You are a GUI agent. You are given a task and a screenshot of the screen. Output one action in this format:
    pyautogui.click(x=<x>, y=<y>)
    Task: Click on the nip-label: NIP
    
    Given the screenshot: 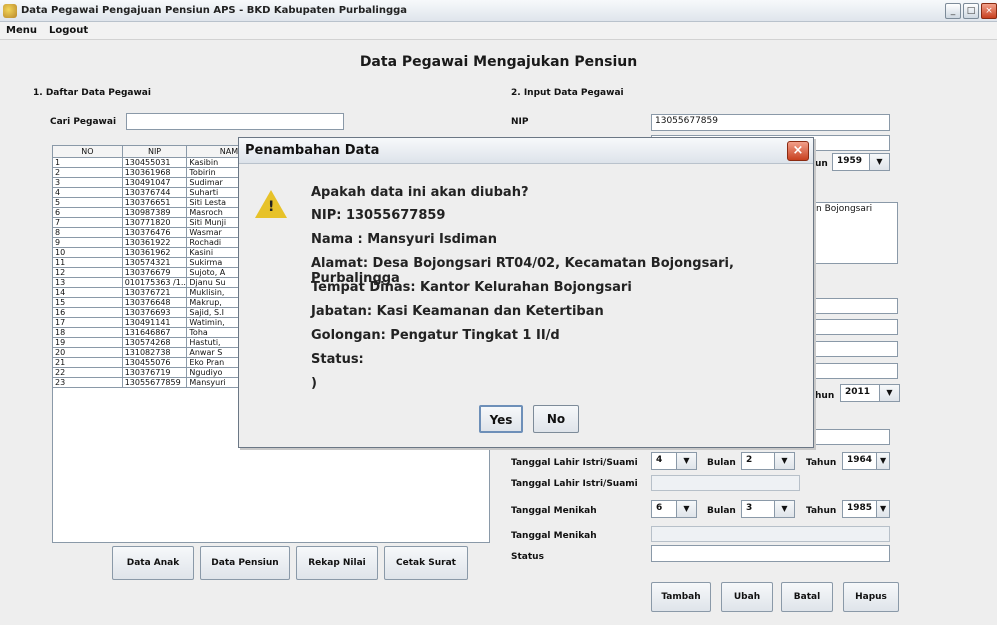 What is the action you would take?
    pyautogui.click(x=520, y=122)
    